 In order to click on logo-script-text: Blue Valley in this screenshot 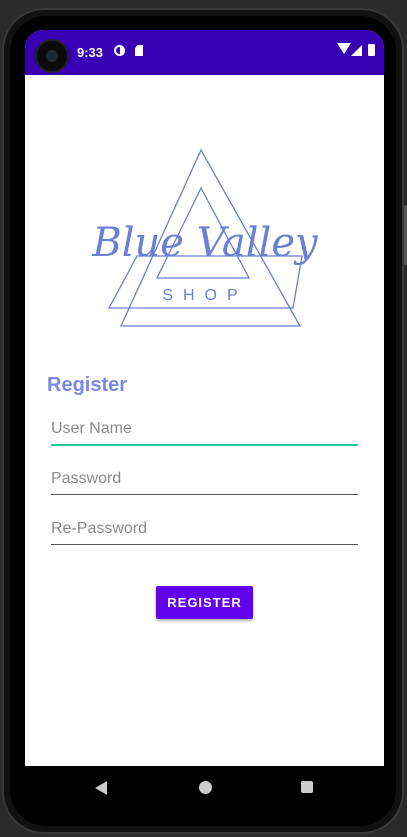, I will do `click(205, 243)`.